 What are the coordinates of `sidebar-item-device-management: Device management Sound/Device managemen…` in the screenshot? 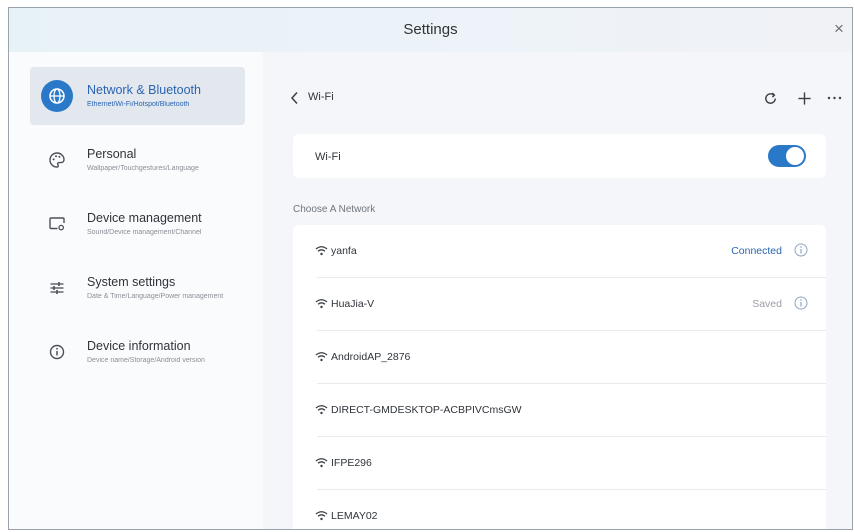 It's located at (137, 224).